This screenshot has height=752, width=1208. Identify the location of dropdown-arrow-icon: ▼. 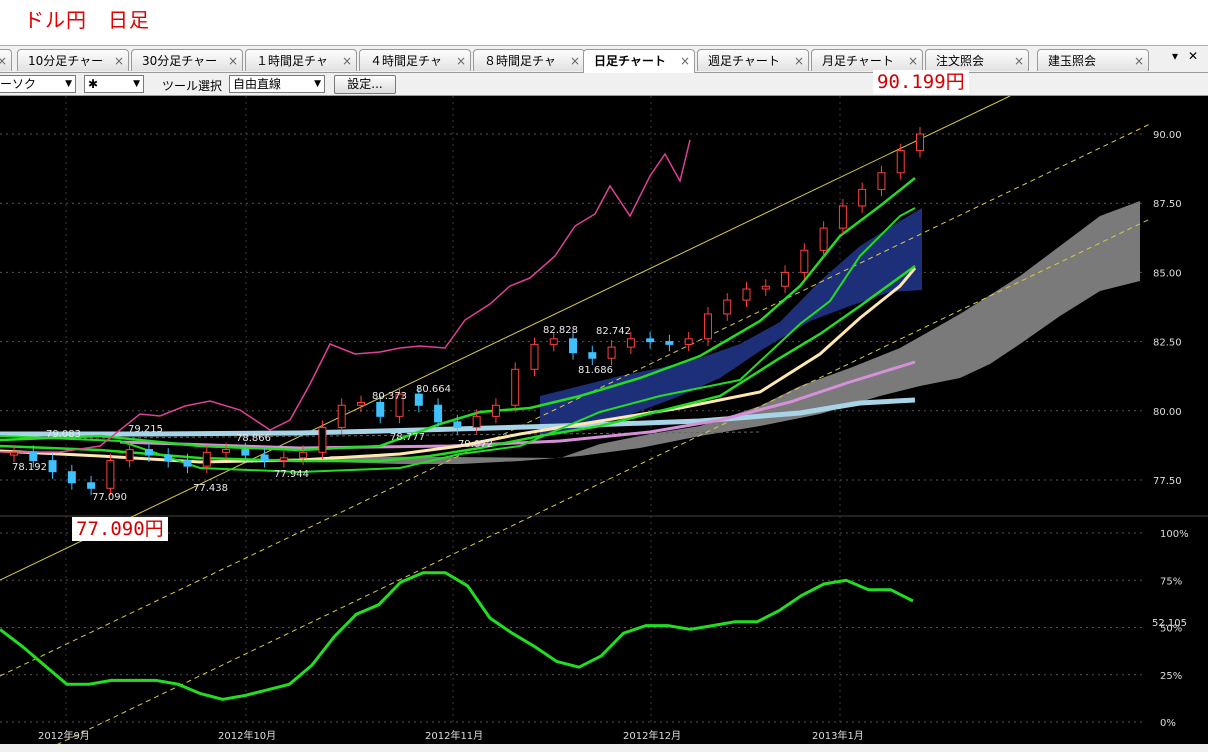
(136, 84).